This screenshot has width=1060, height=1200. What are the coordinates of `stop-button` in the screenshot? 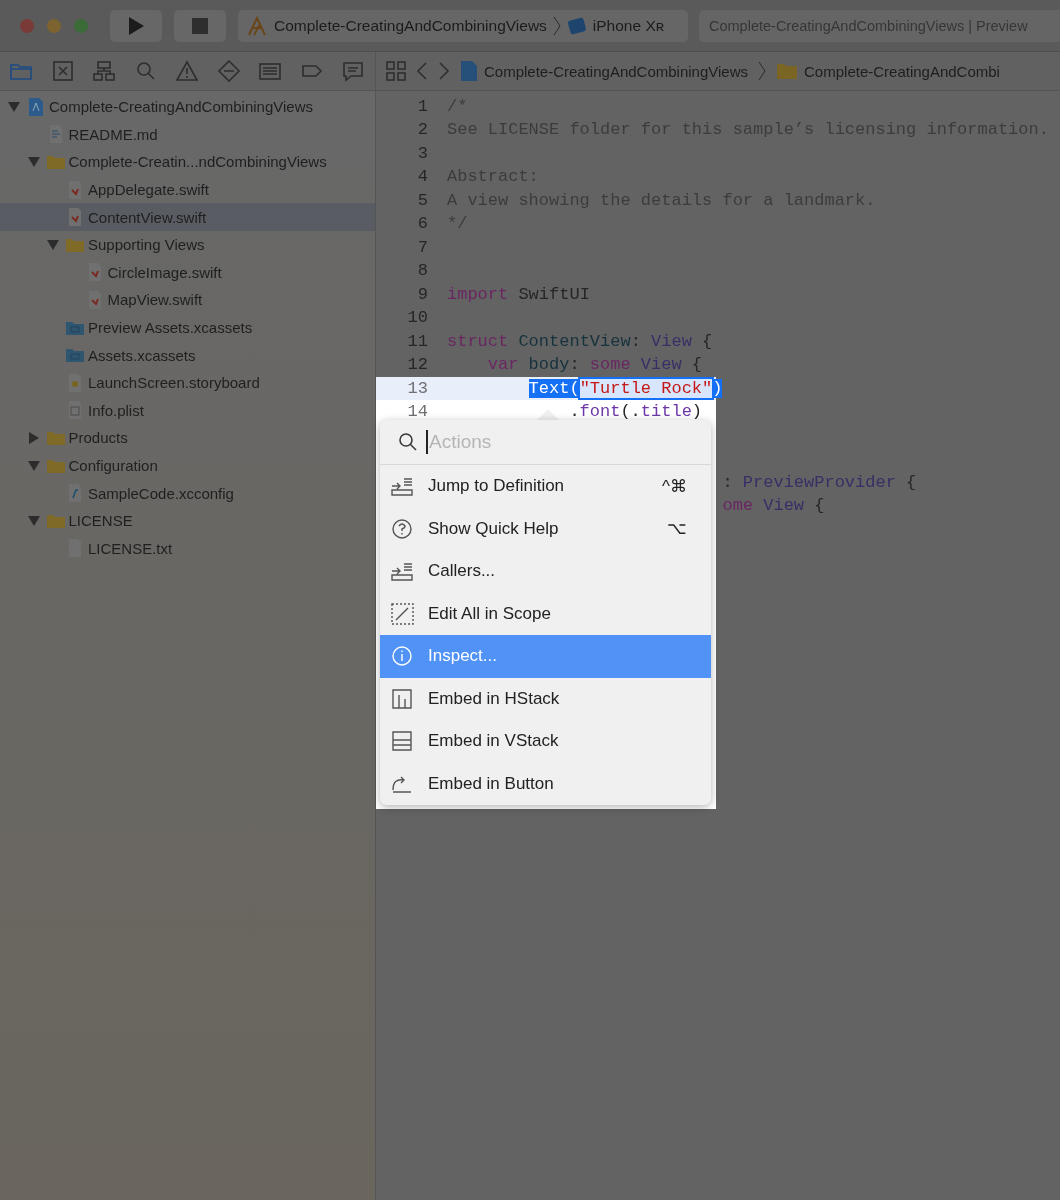 It's located at (200, 25).